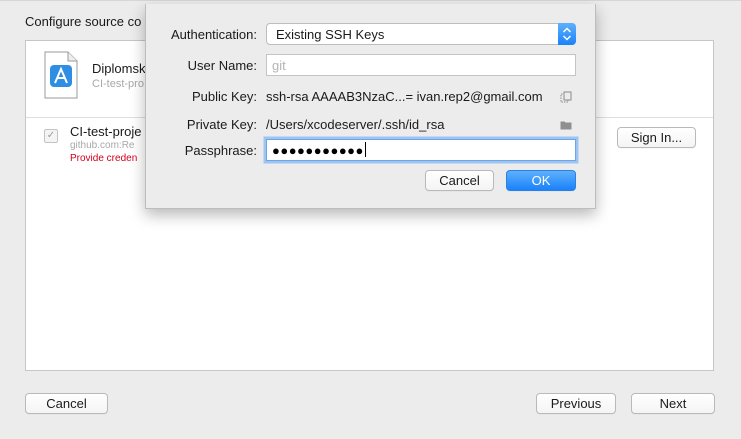 The image size is (741, 439). What do you see at coordinates (567, 34) in the screenshot?
I see `updown-arrows-icon` at bounding box center [567, 34].